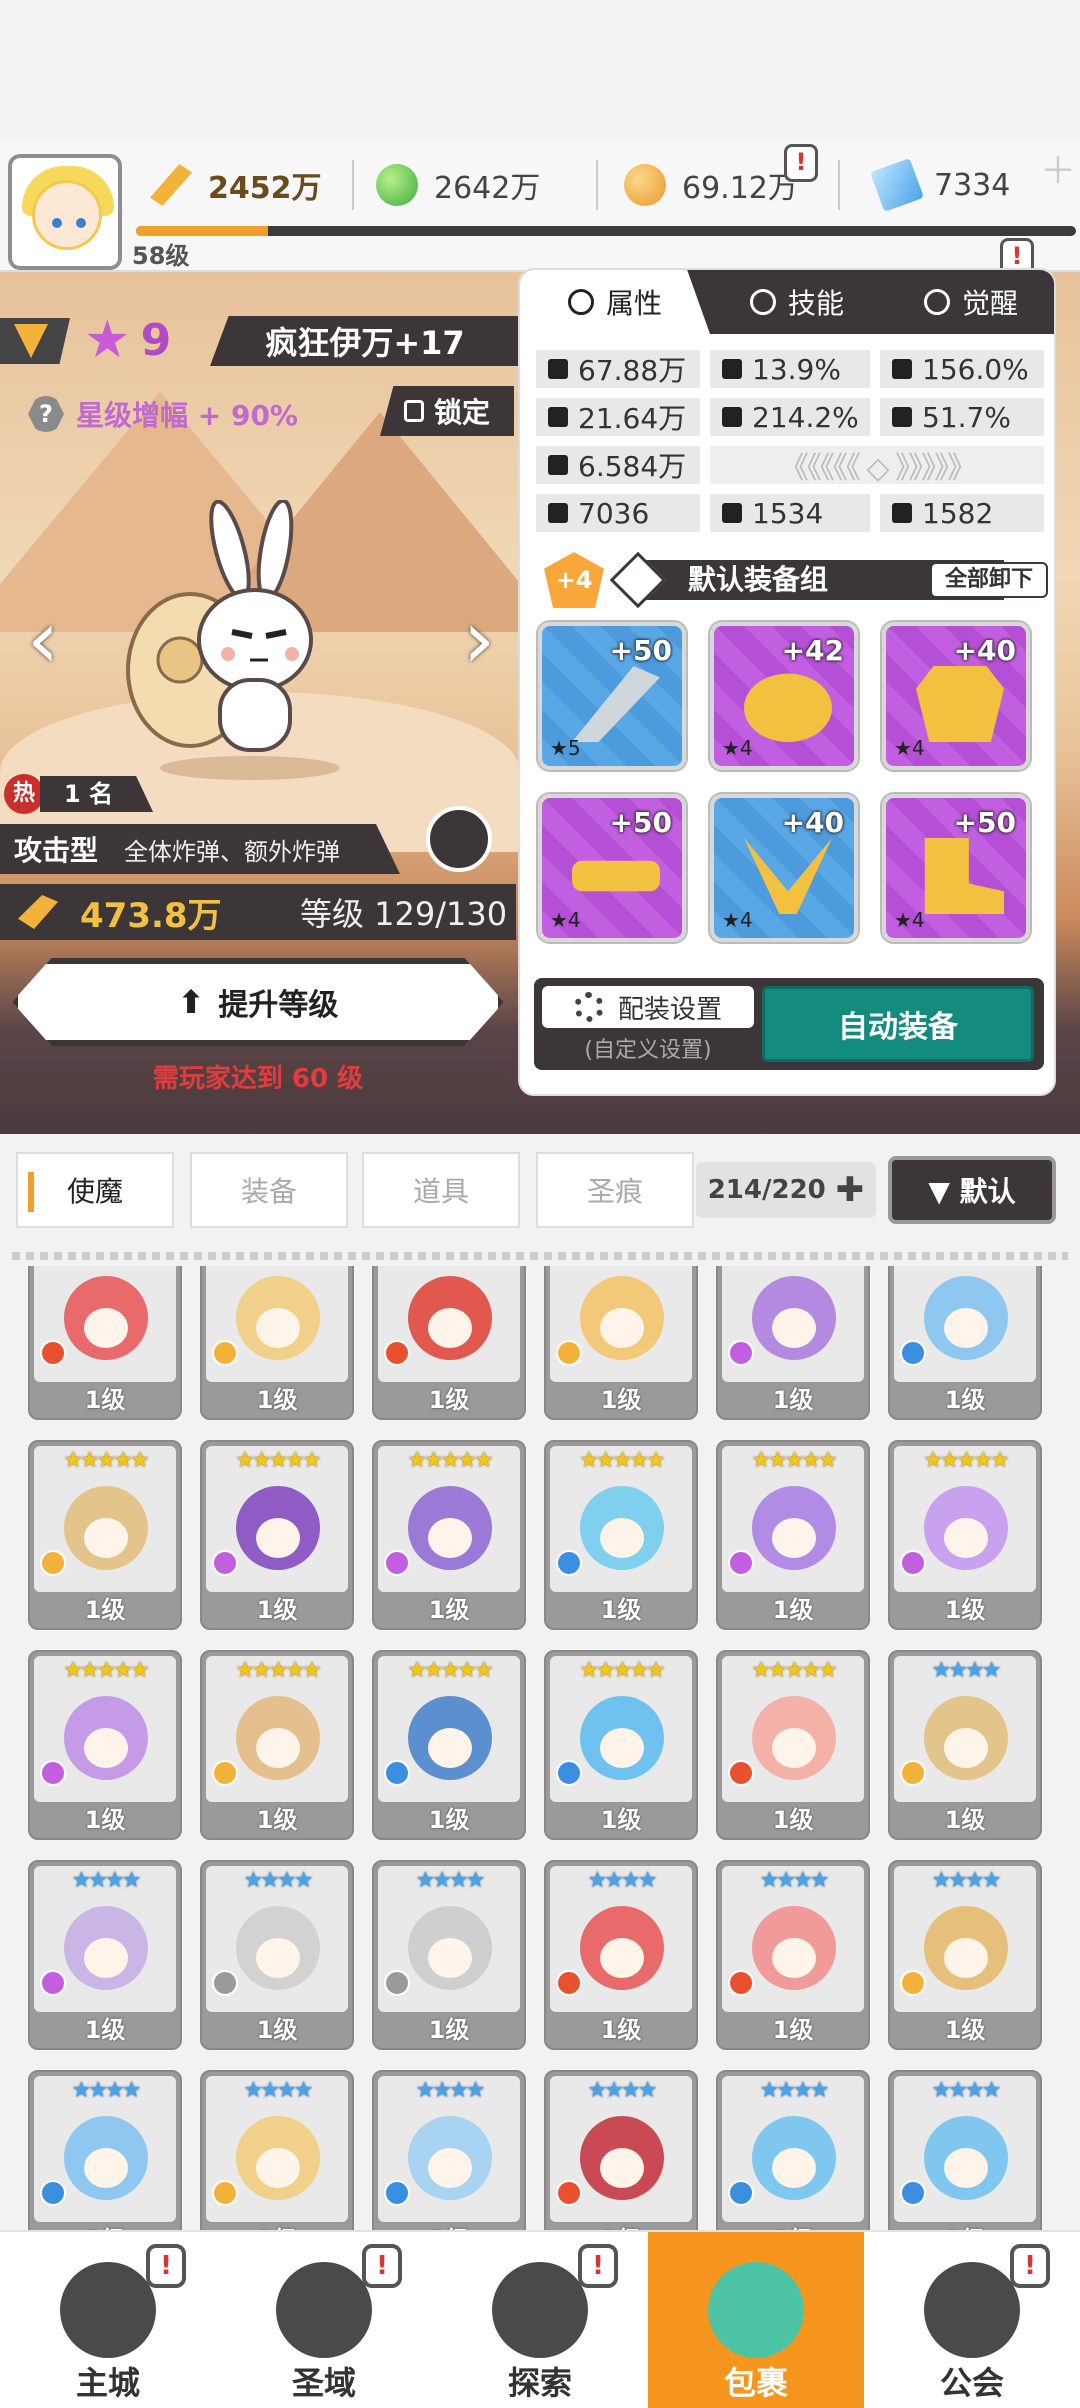 This screenshot has width=1080, height=2408. I want to click on gear-icon, so click(588, 1007).